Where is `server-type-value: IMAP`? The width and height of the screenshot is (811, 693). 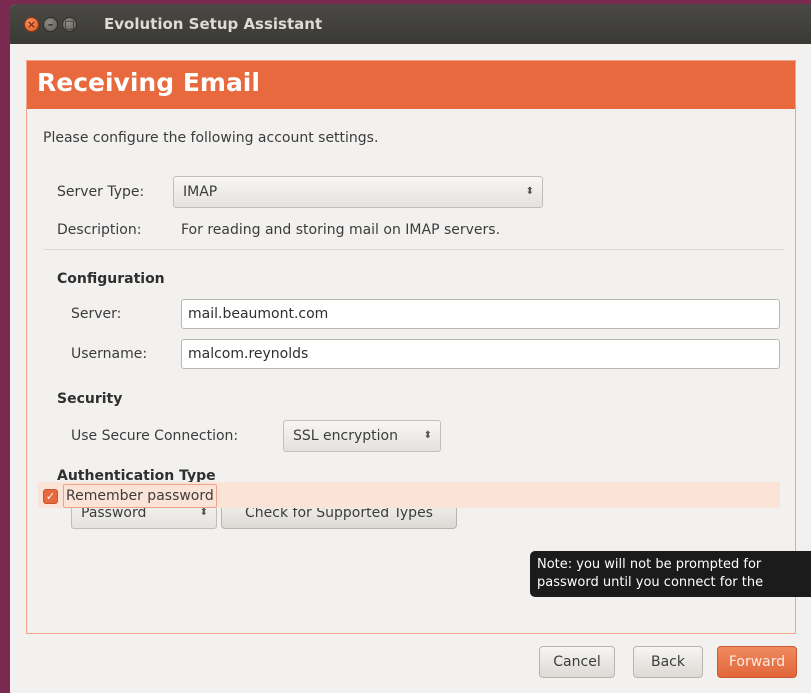
server-type-value: IMAP is located at coordinates (200, 192).